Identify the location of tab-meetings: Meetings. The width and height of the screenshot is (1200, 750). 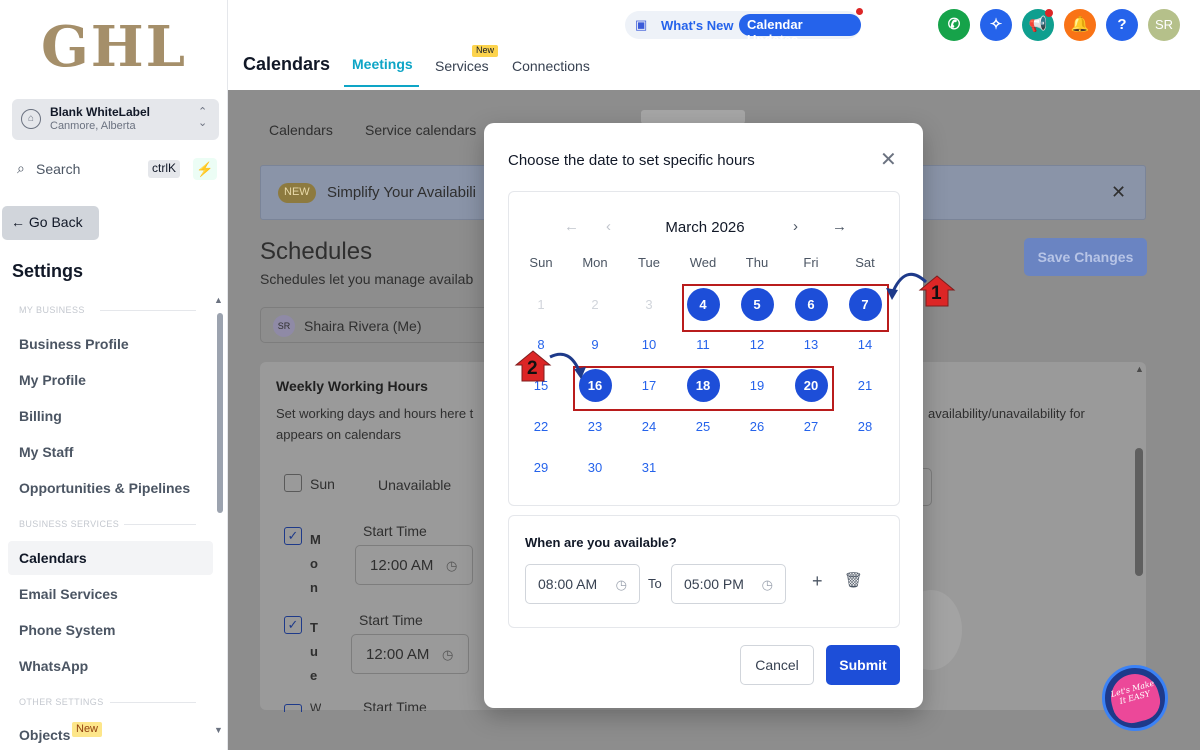
(382, 64).